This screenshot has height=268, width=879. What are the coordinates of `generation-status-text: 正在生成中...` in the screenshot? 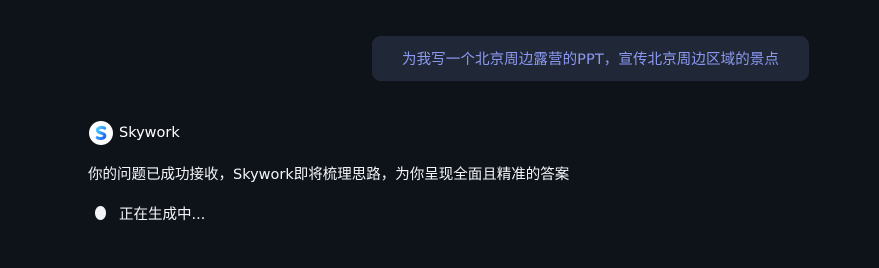 It's located at (162, 214).